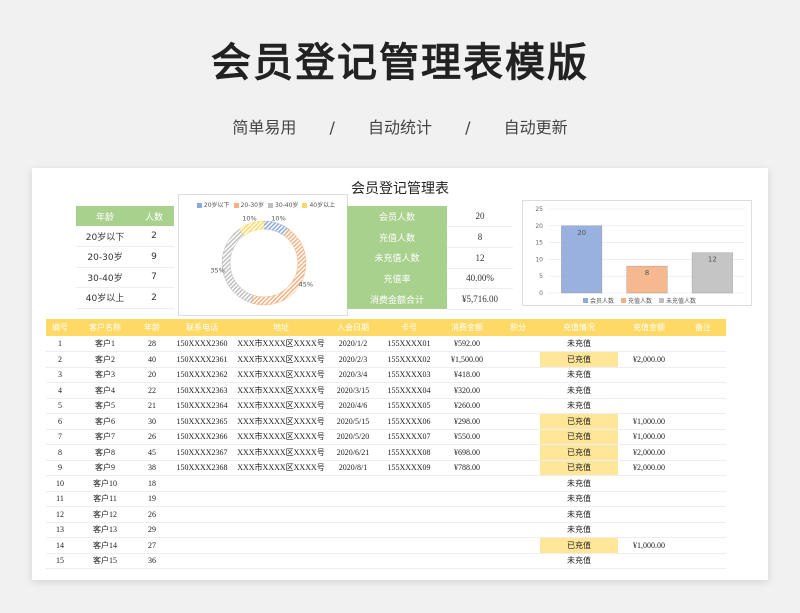 The width and height of the screenshot is (800, 613). I want to click on table-row: 11 客户11 19 未充值, so click(386, 499).